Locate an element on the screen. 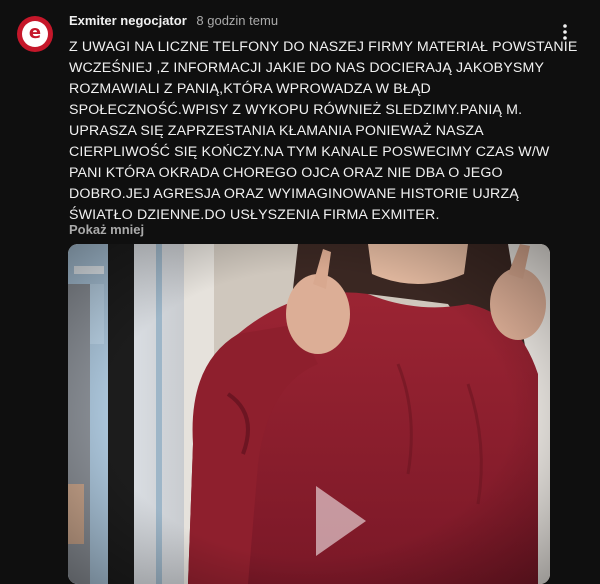 The image size is (600, 584). post-header: Exmiter negocjator 8 godzin temu is located at coordinates (173, 20).